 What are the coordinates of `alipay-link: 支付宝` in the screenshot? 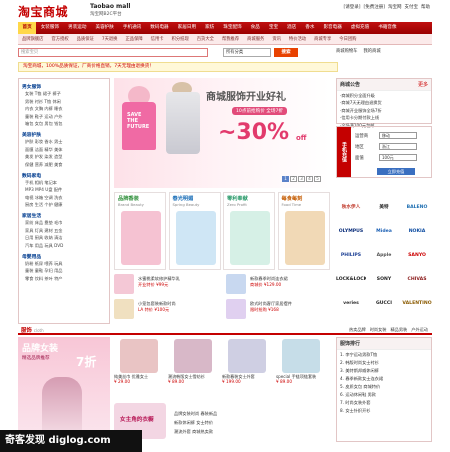 It's located at (412, 7).